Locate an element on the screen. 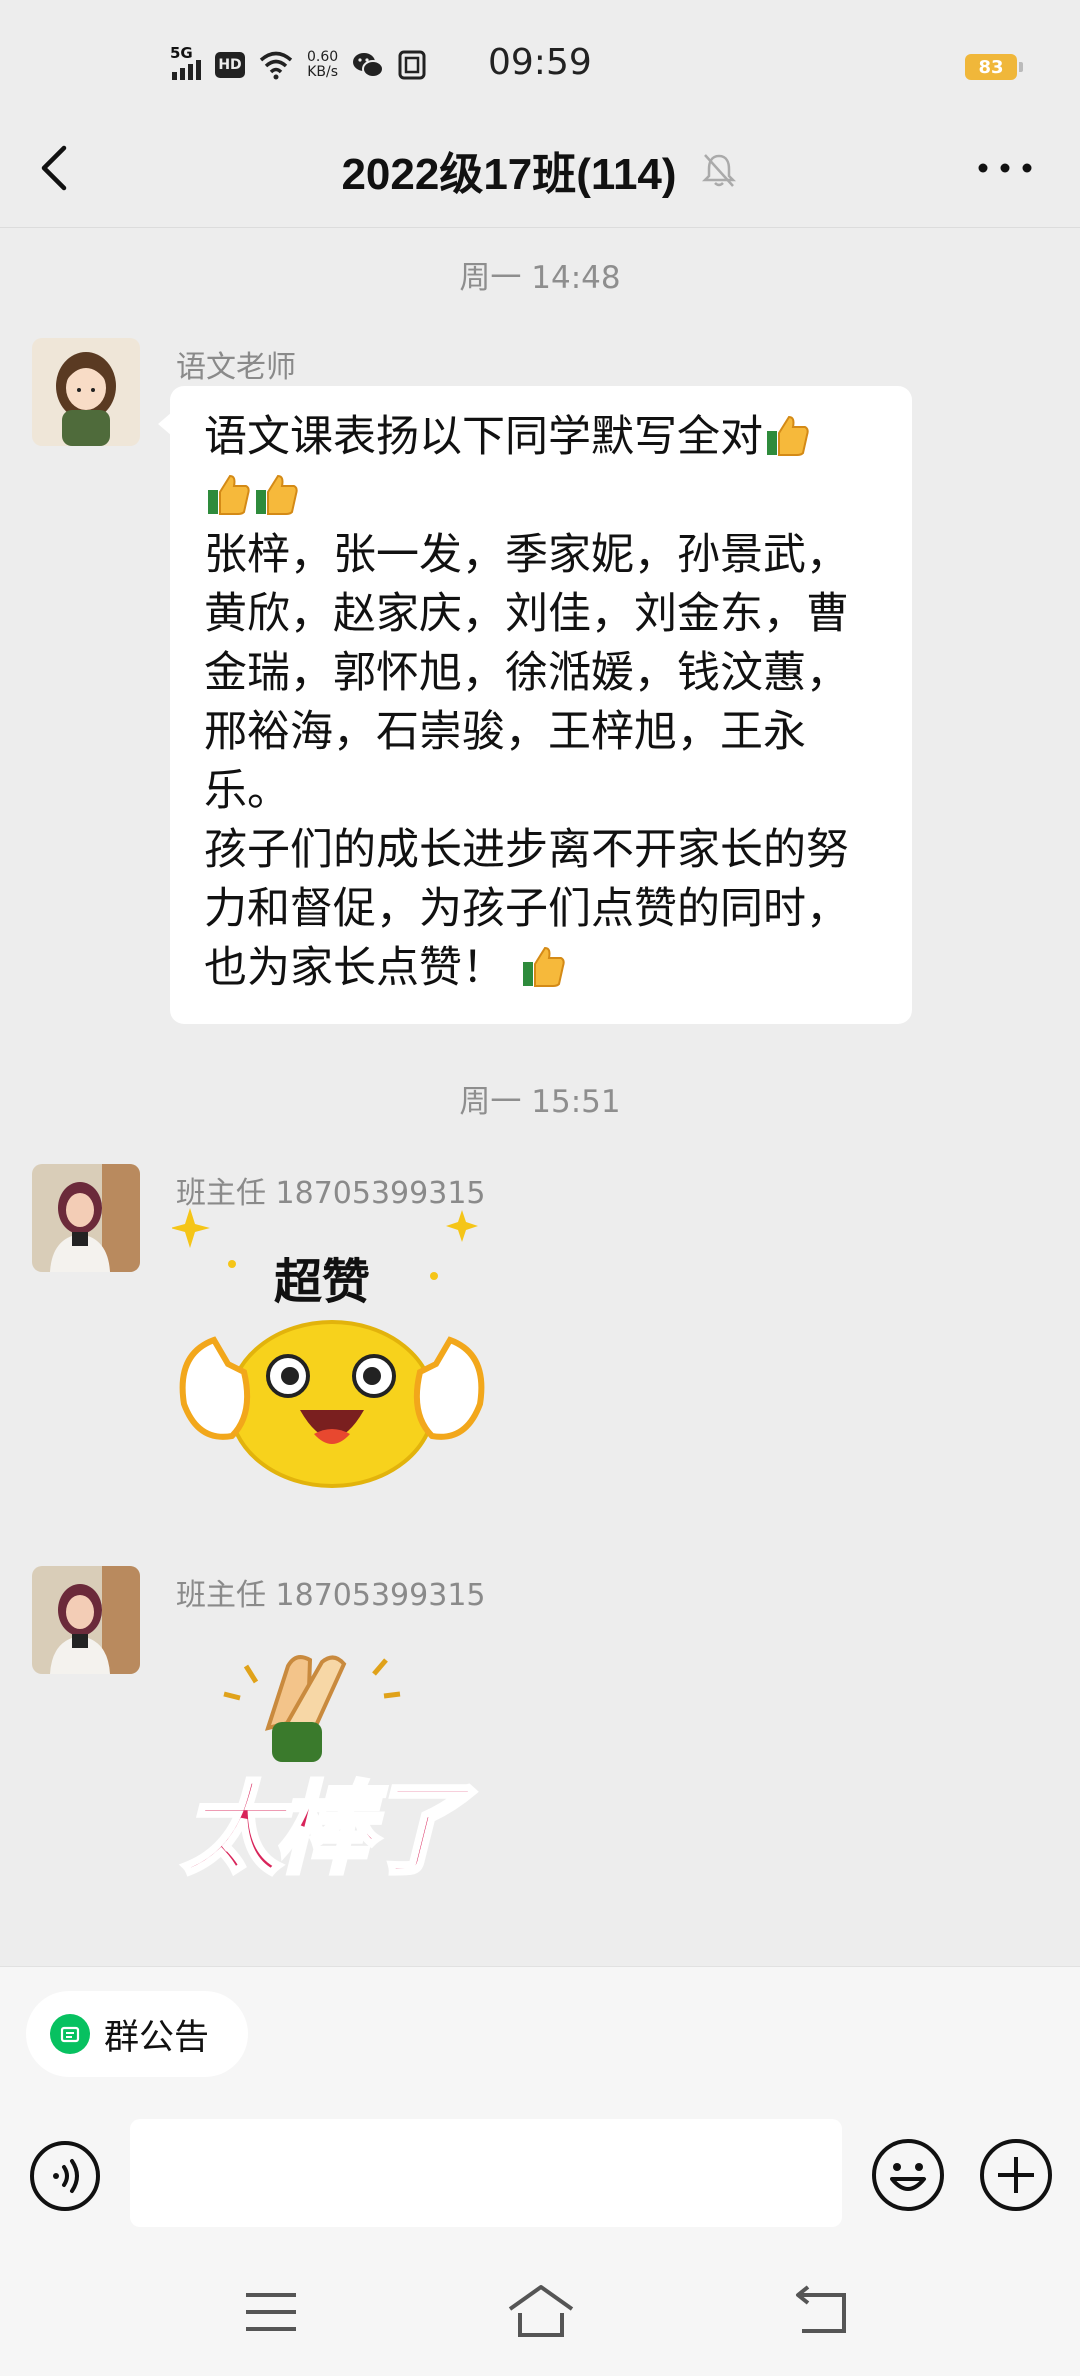 This screenshot has height=2376, width=1080. chat-title: 2022级17班(114) is located at coordinates (508, 170).